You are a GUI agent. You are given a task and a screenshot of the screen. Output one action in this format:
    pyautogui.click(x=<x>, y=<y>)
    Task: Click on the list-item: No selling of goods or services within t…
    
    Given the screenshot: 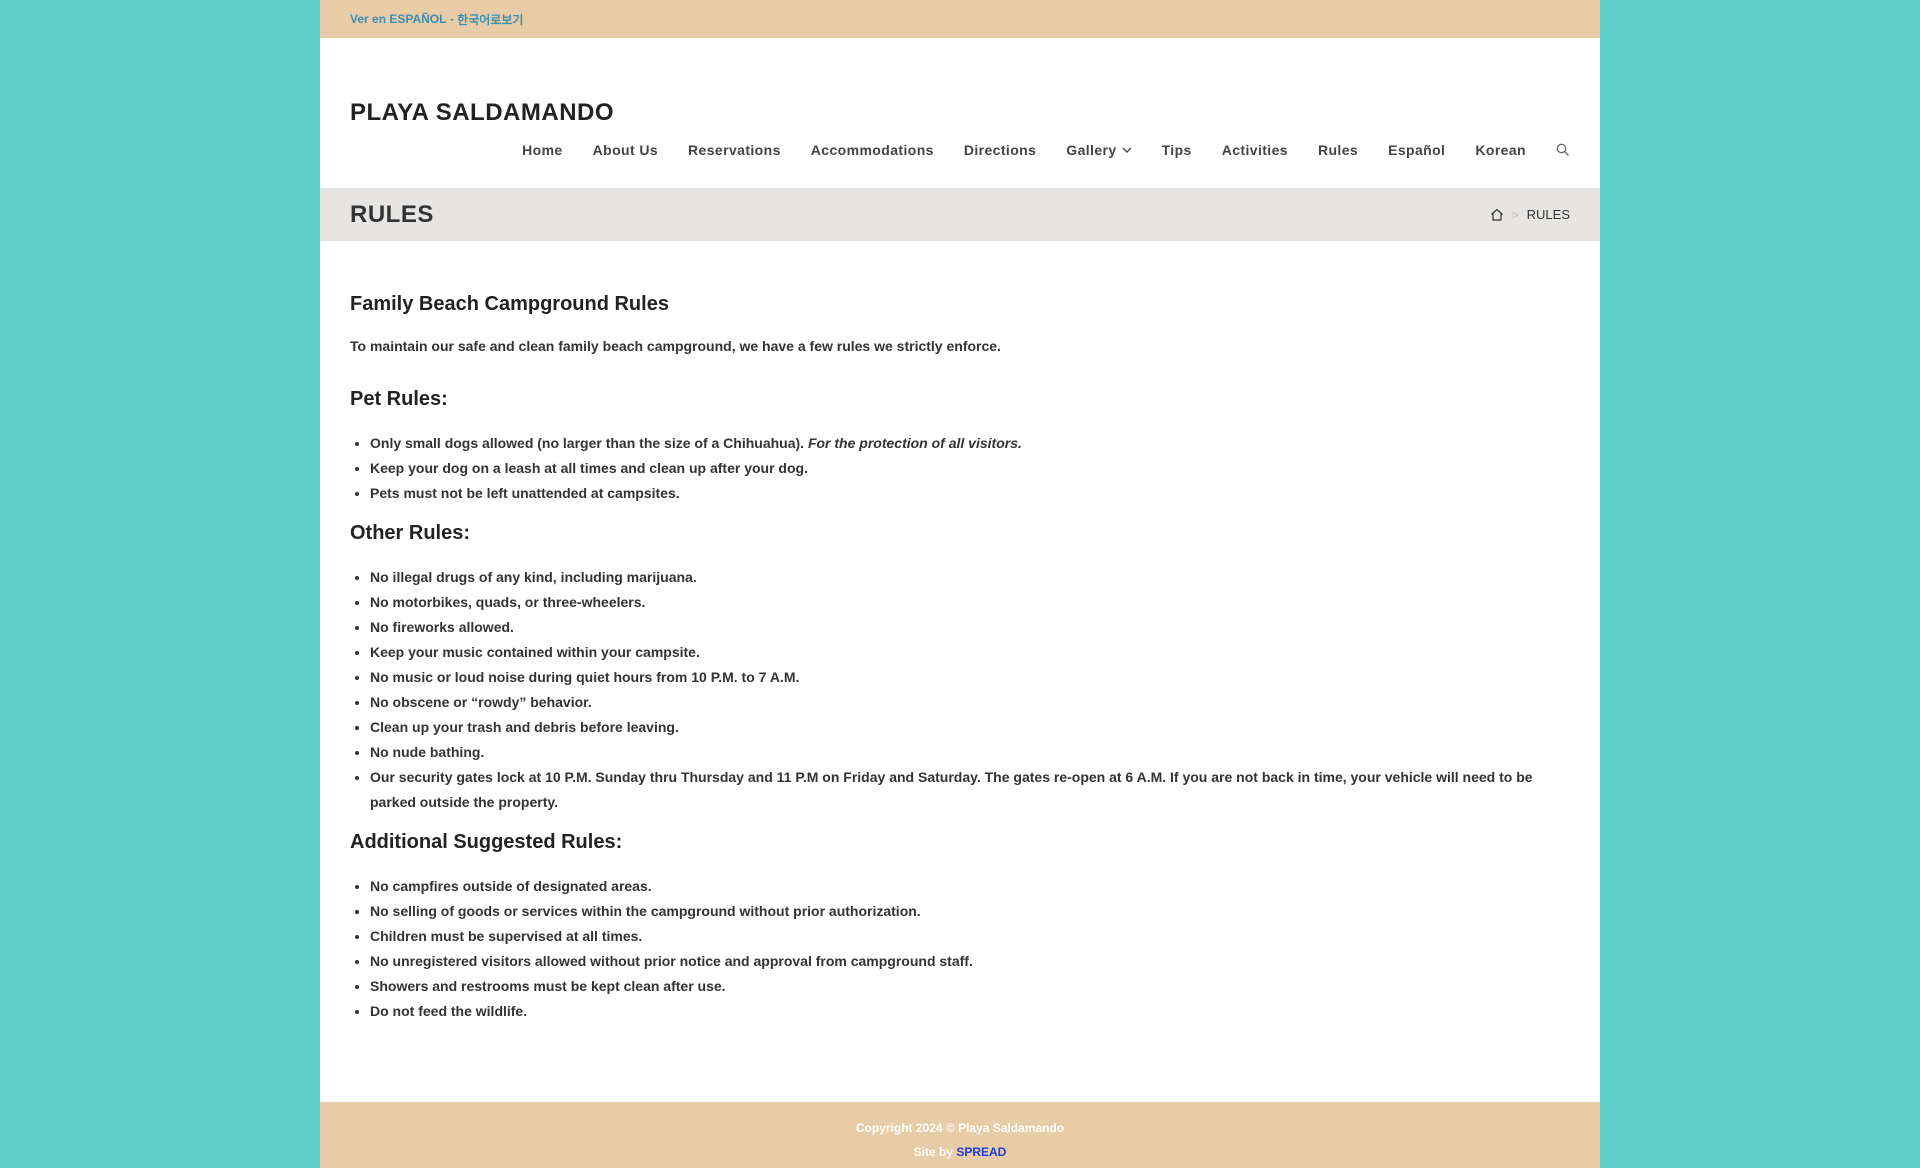 What is the action you would take?
    pyautogui.click(x=970, y=911)
    